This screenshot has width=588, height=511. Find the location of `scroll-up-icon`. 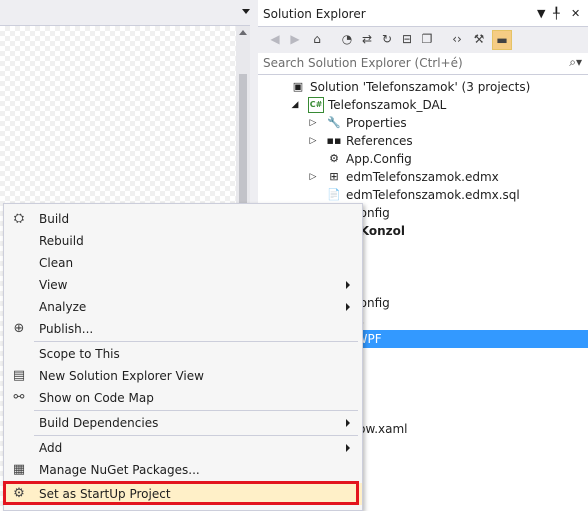

scroll-up-icon is located at coordinates (243, 32).